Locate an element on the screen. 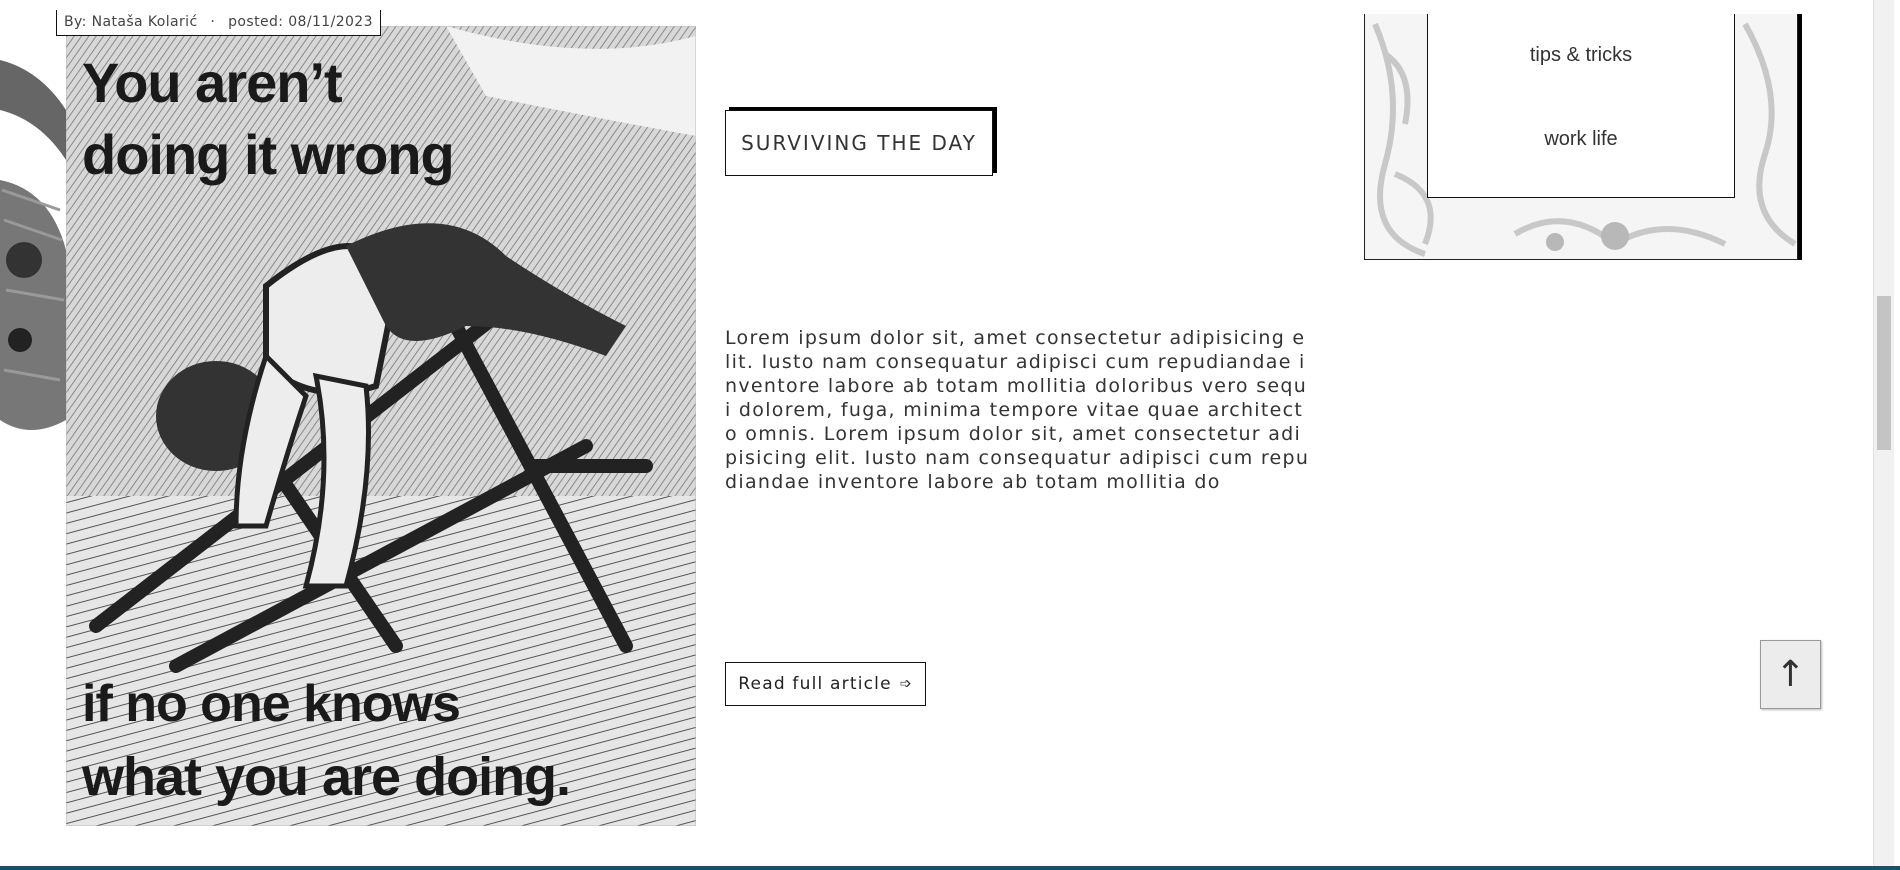 This screenshot has width=1900, height=870. read-full-article-button: Read full article ➩ is located at coordinates (825, 684).